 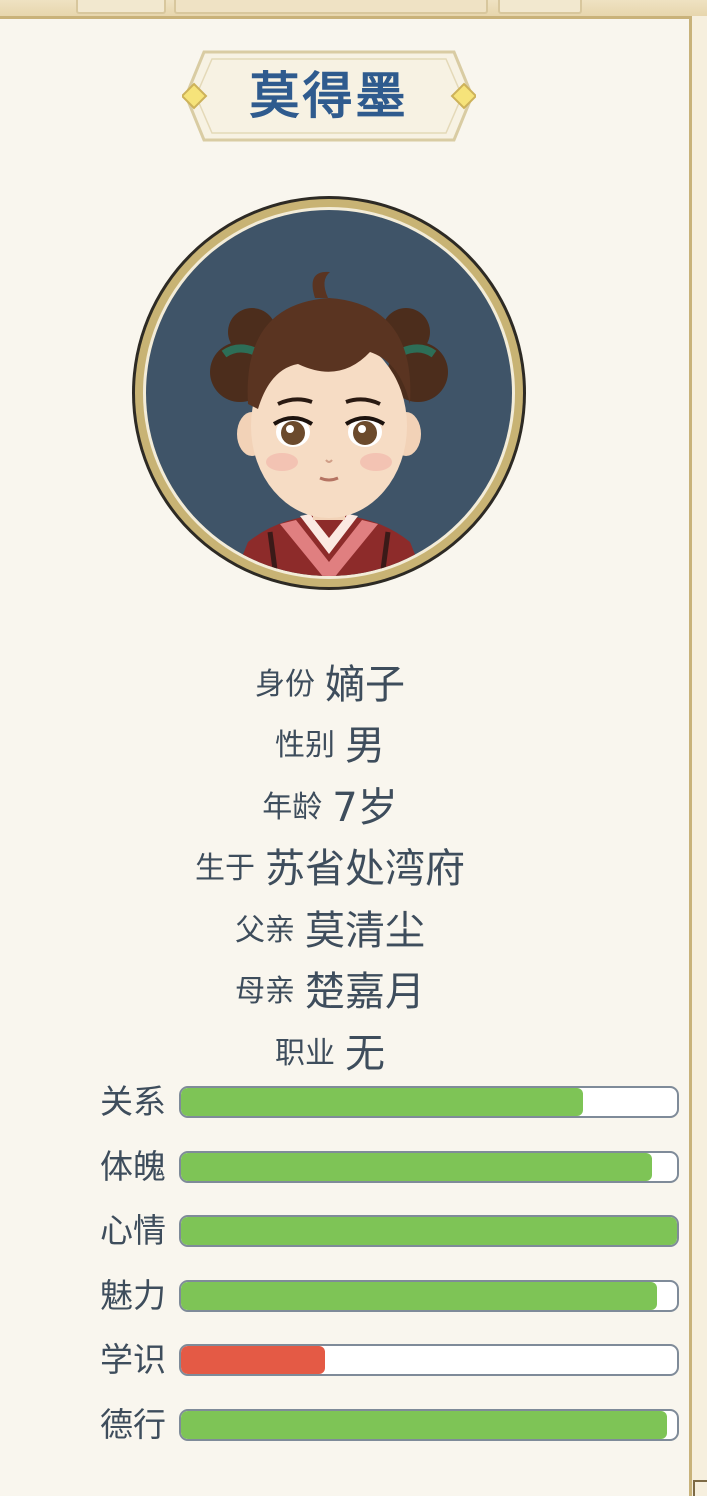 What do you see at coordinates (331, 7) in the screenshot?
I see `tab-center` at bounding box center [331, 7].